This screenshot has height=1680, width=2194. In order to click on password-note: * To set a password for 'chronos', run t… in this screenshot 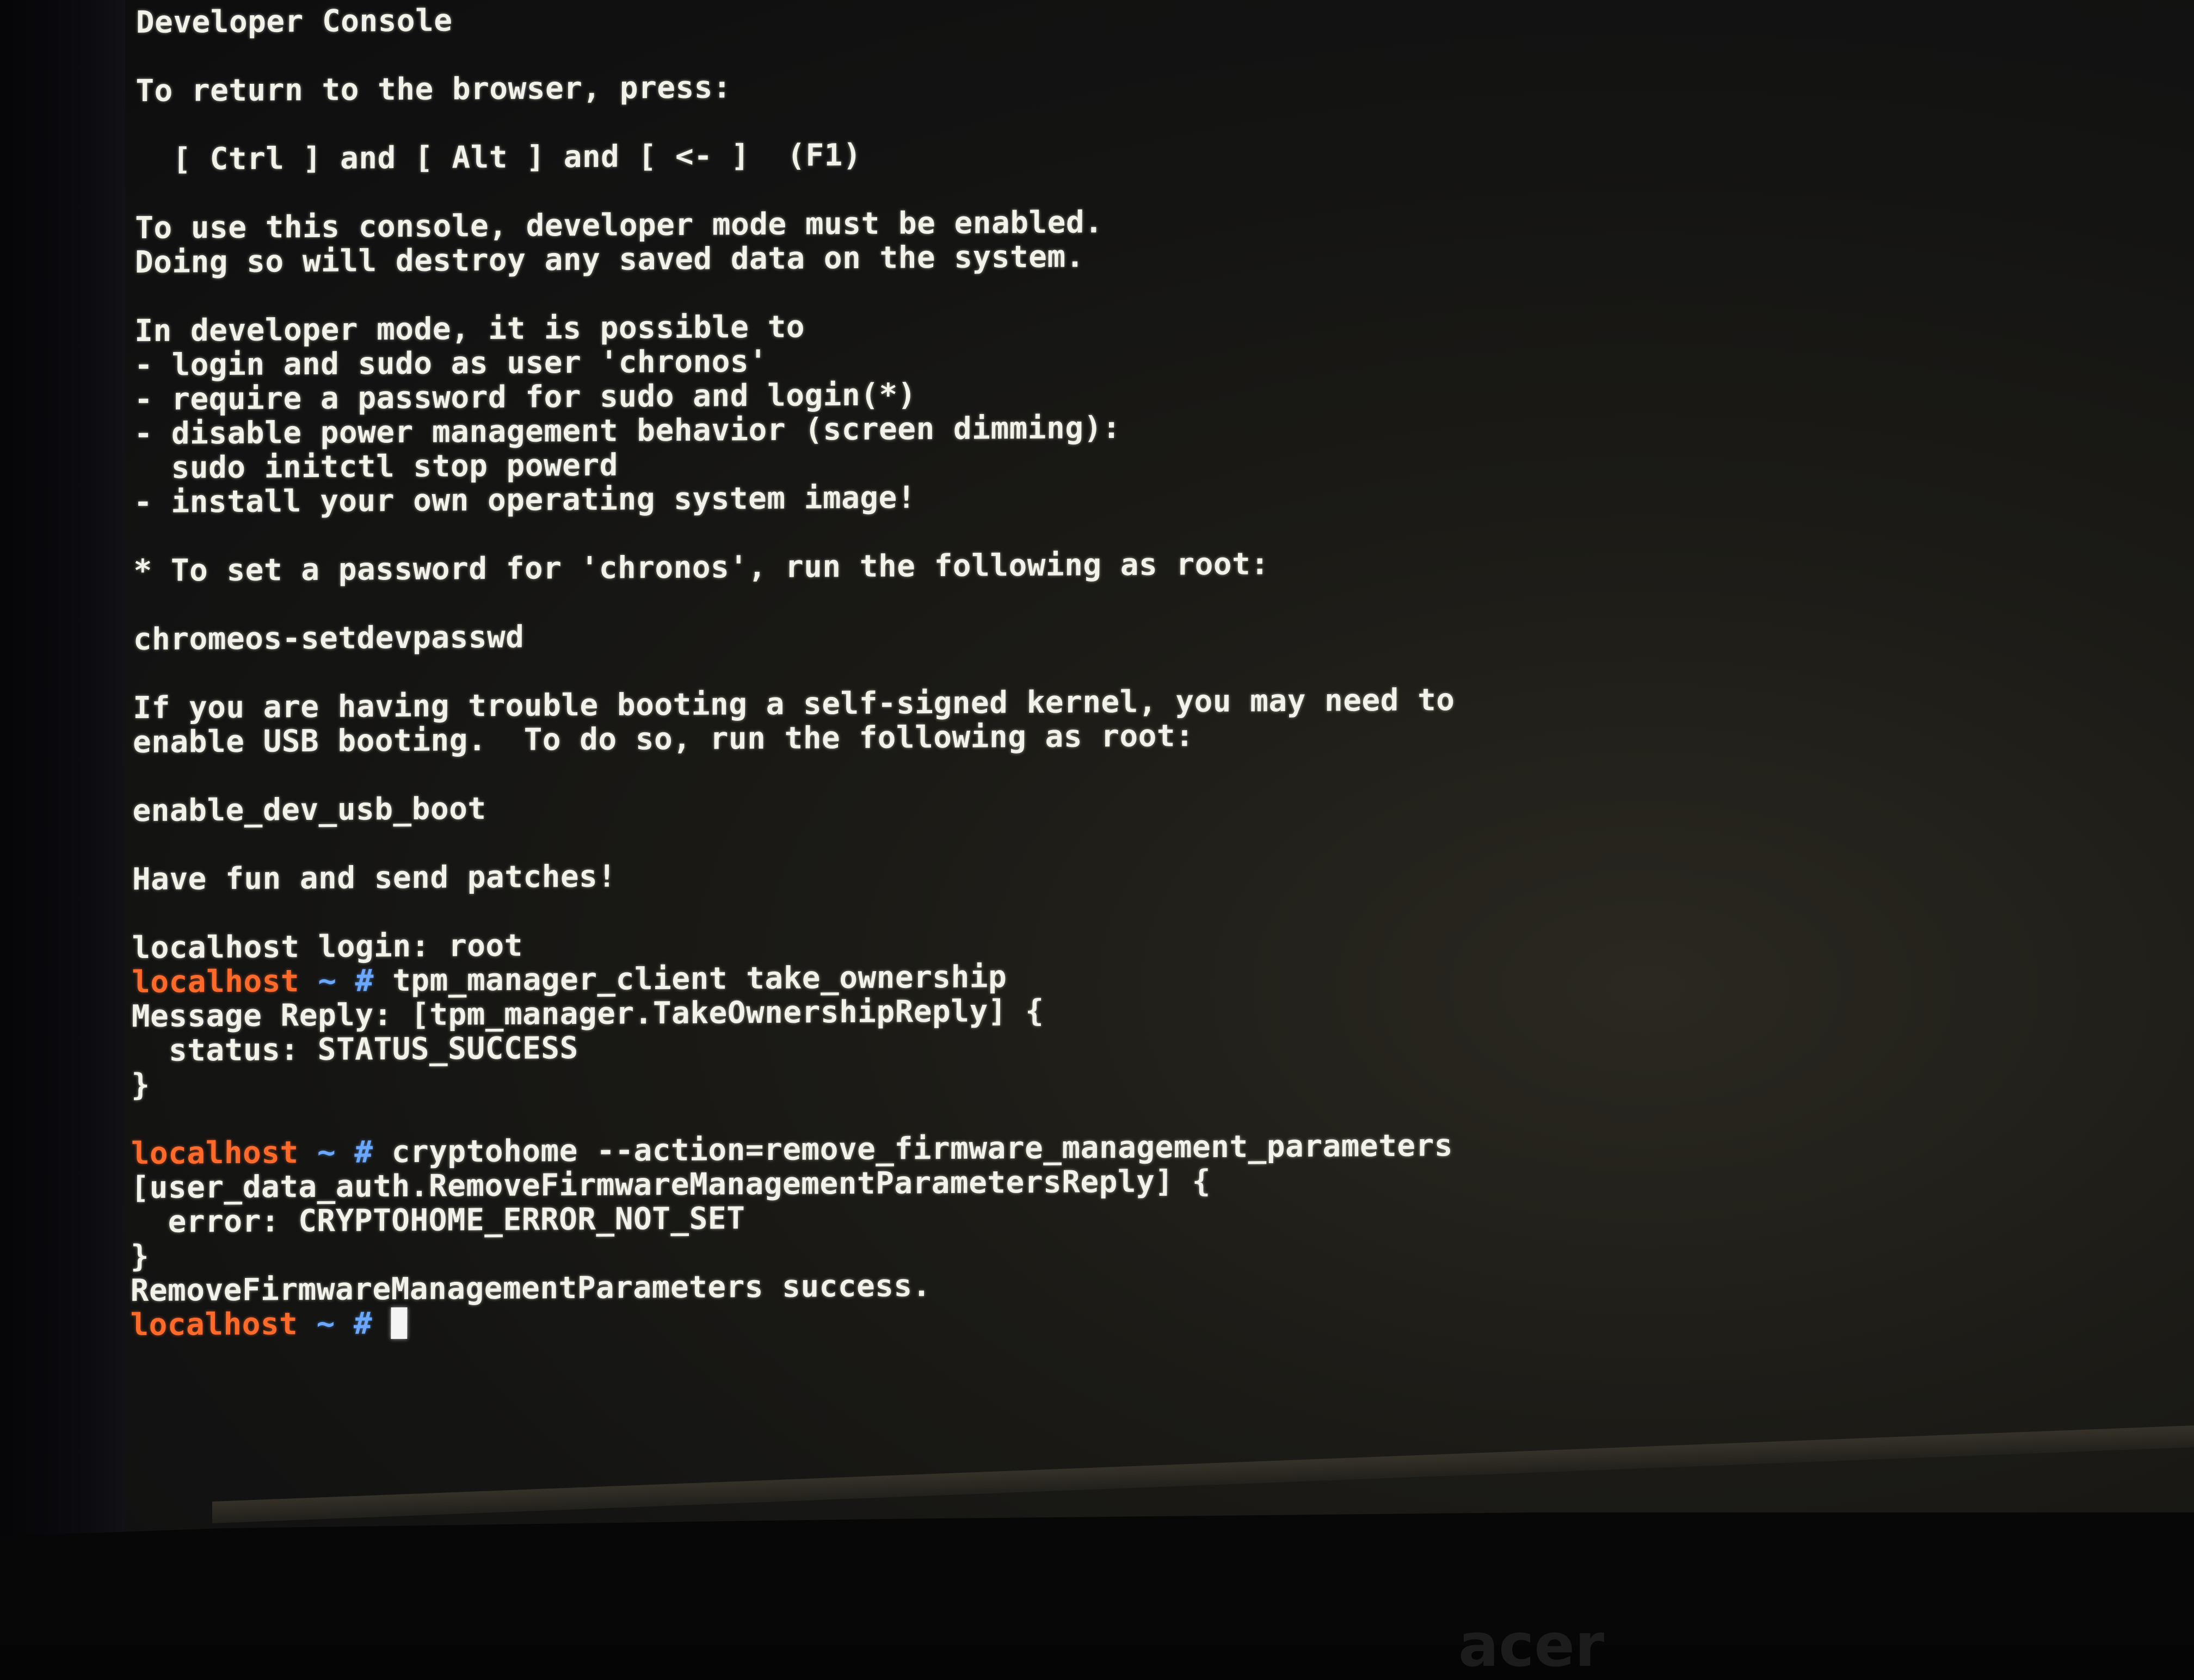, I will do `click(701, 567)`.